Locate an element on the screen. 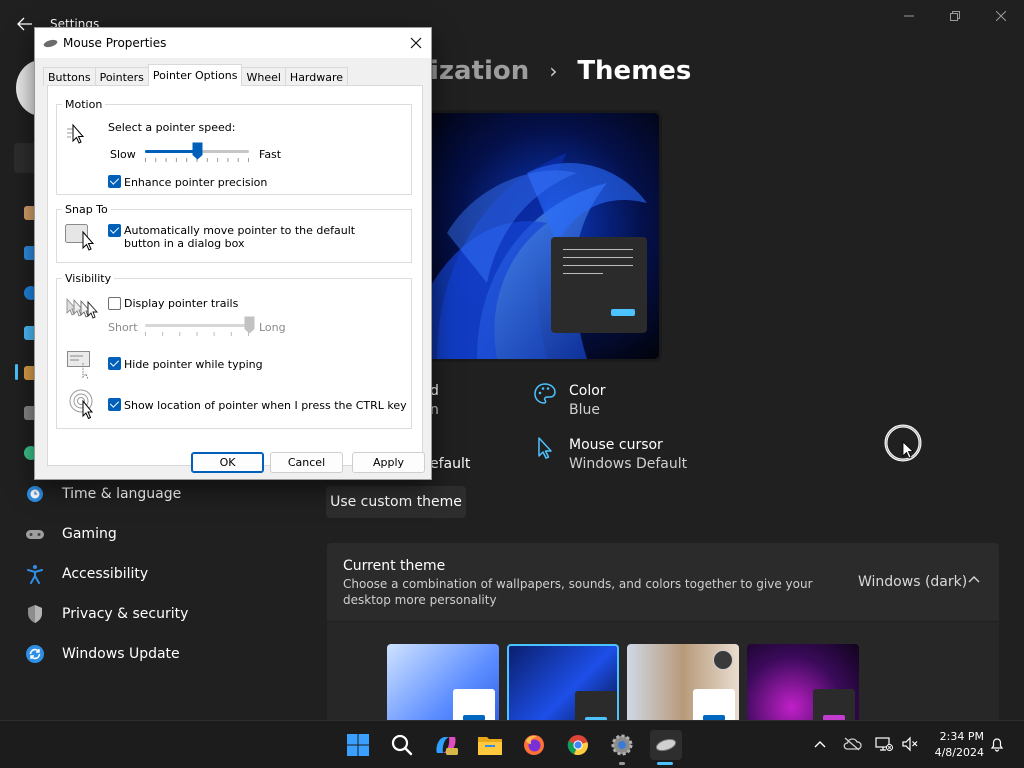  close-button is located at coordinates (1001, 16).